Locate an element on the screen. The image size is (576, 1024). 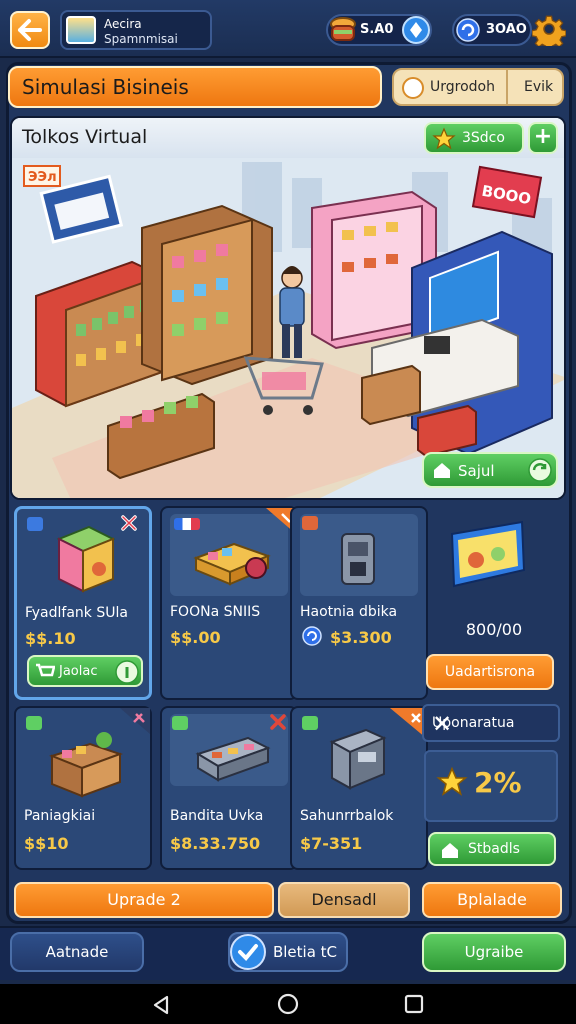
recents-nav-icon is located at coordinates (414, 1004).